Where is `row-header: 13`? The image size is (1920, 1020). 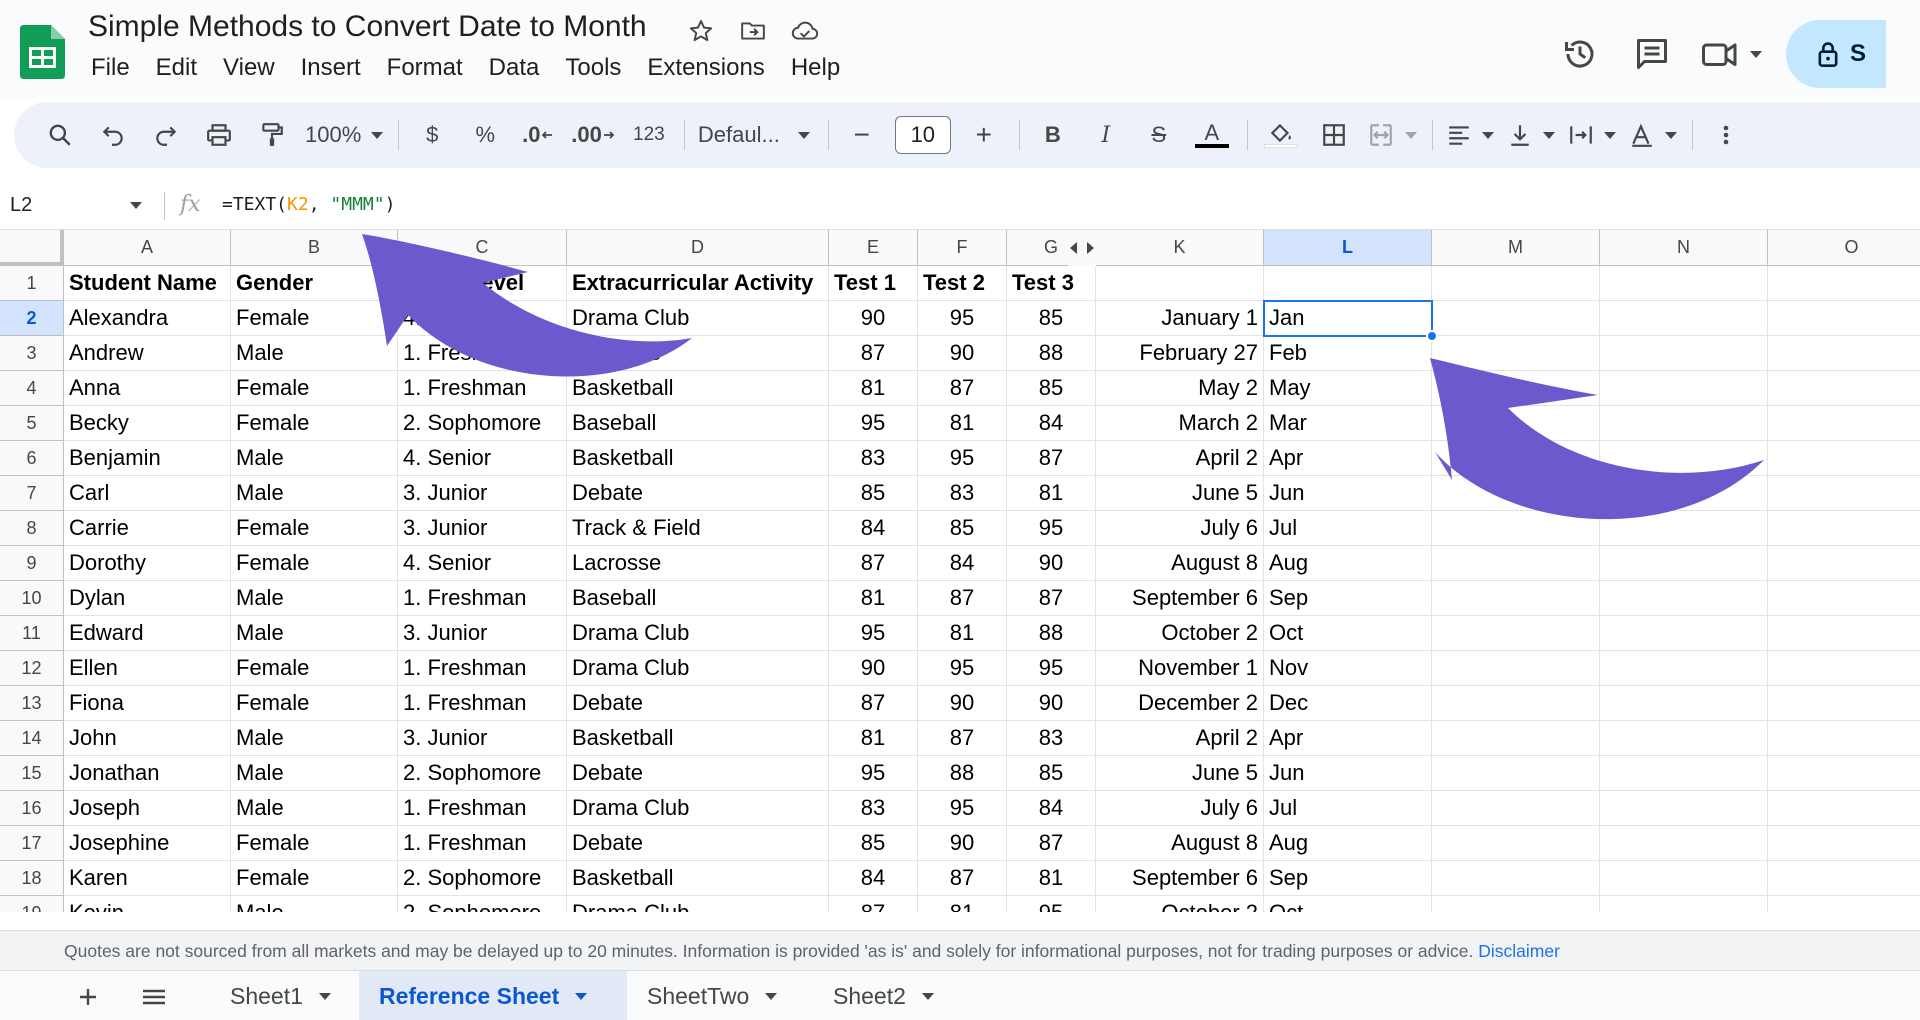 row-header: 13 is located at coordinates (32, 703).